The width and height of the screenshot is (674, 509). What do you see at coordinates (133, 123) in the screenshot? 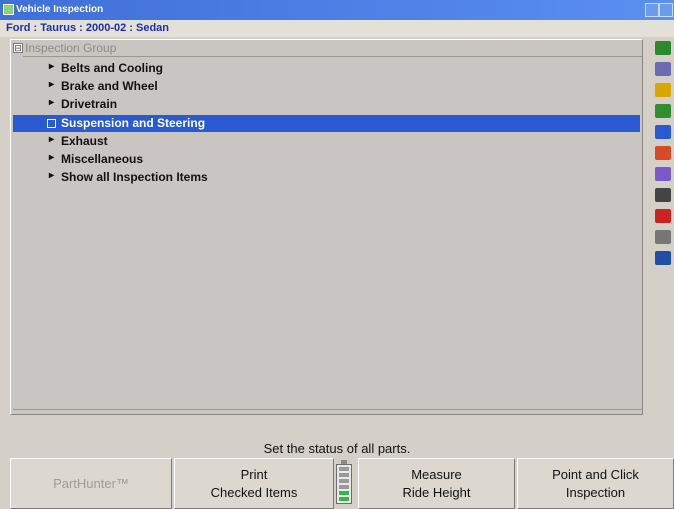
I see `tree-item-label: Suspension and Steering` at bounding box center [133, 123].